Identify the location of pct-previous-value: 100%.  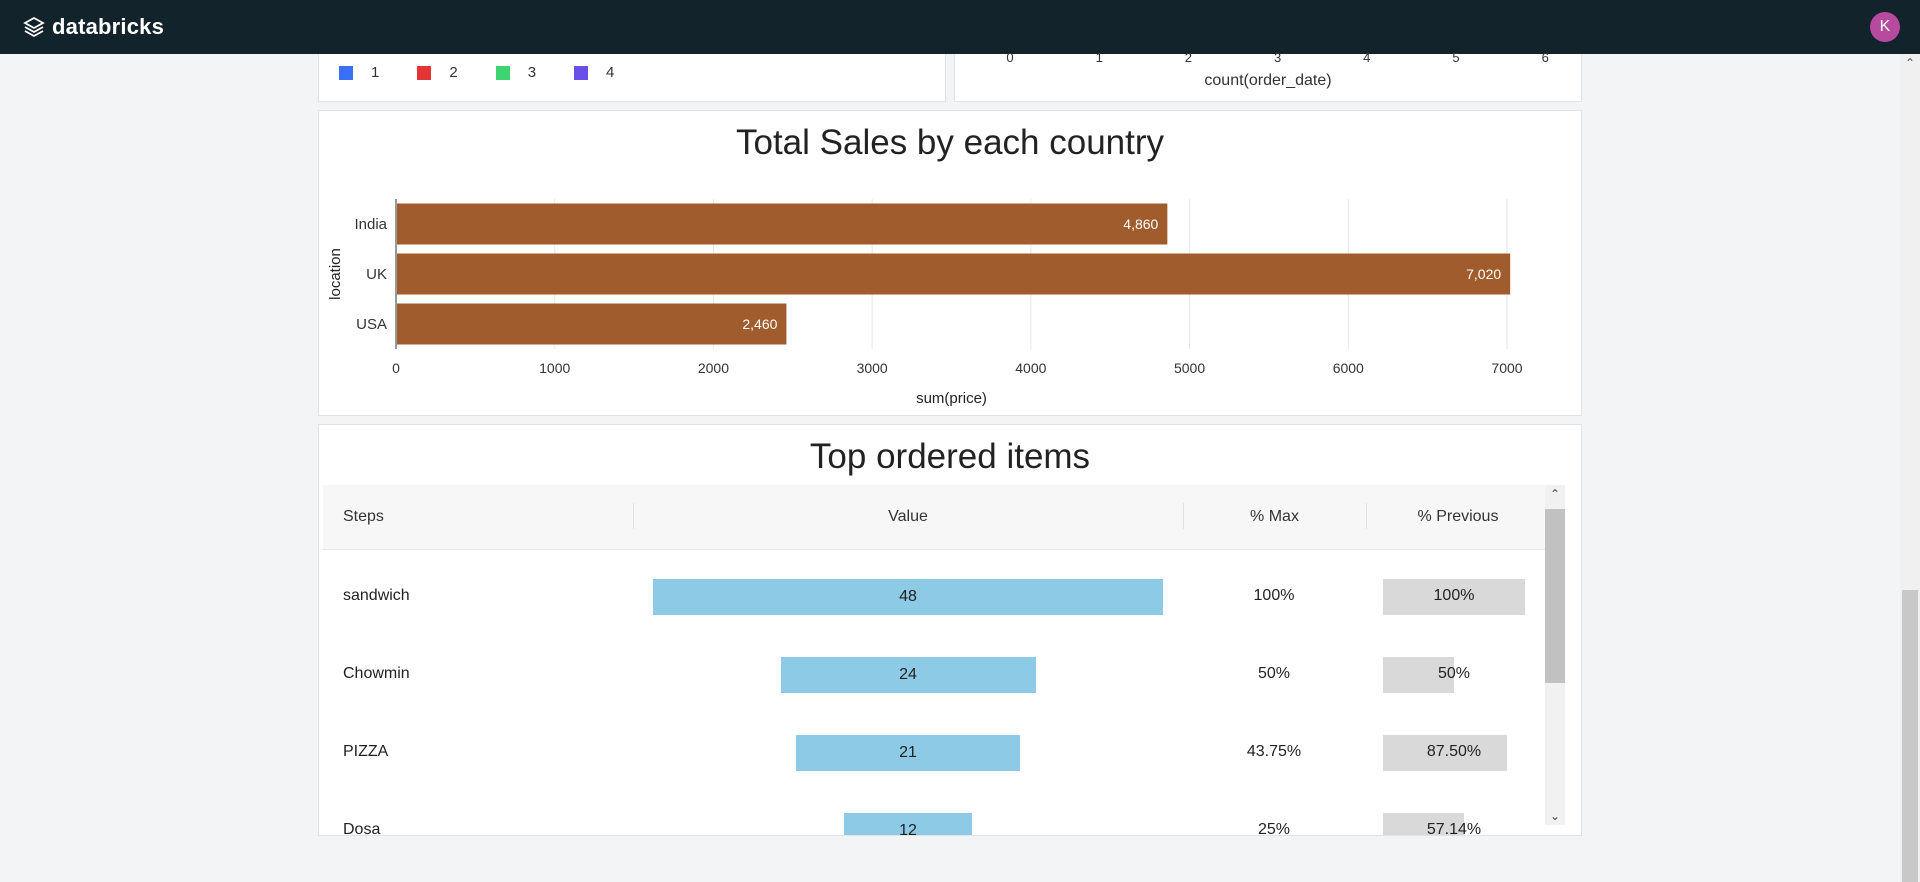
(1454, 595).